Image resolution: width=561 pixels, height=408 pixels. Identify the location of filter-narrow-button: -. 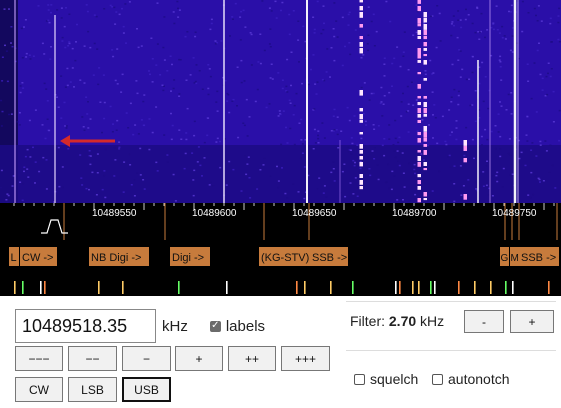
(484, 321).